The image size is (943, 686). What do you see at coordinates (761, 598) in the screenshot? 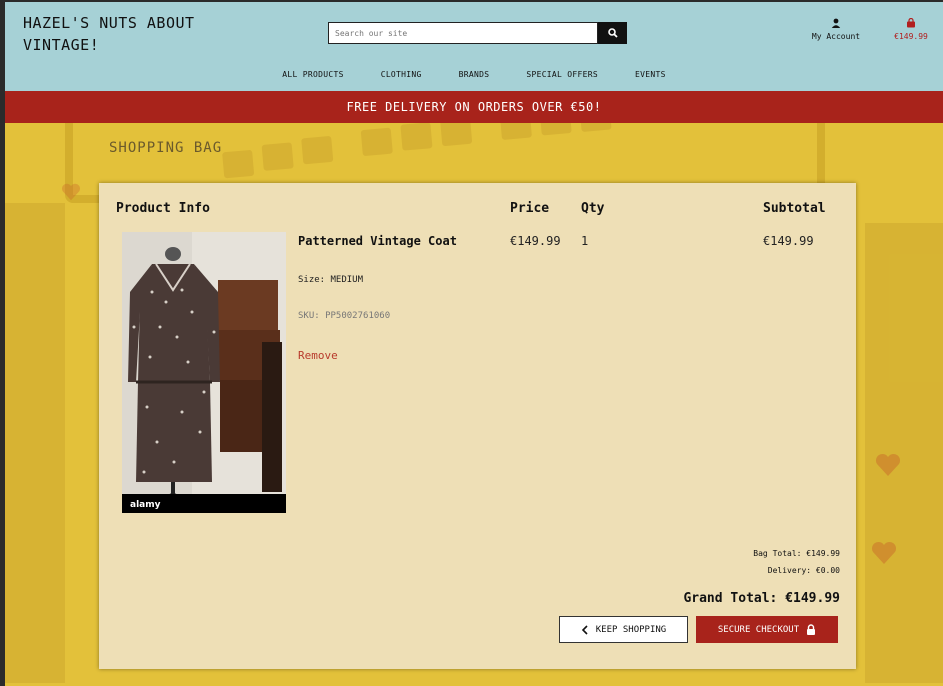
I see `grand-total: Grand Total: €149.99` at bounding box center [761, 598].